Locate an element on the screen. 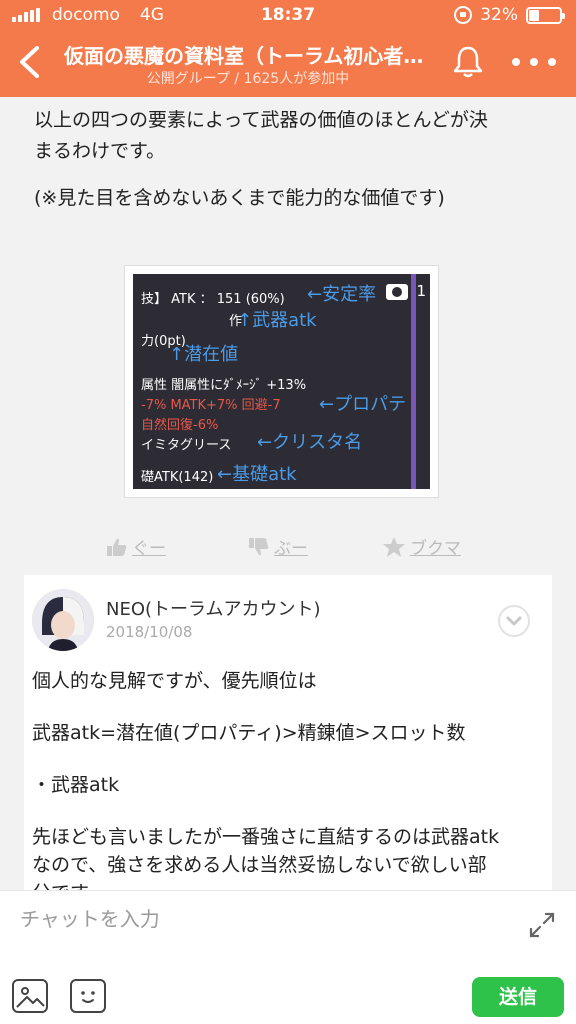  bell-icon is located at coordinates (468, 62).